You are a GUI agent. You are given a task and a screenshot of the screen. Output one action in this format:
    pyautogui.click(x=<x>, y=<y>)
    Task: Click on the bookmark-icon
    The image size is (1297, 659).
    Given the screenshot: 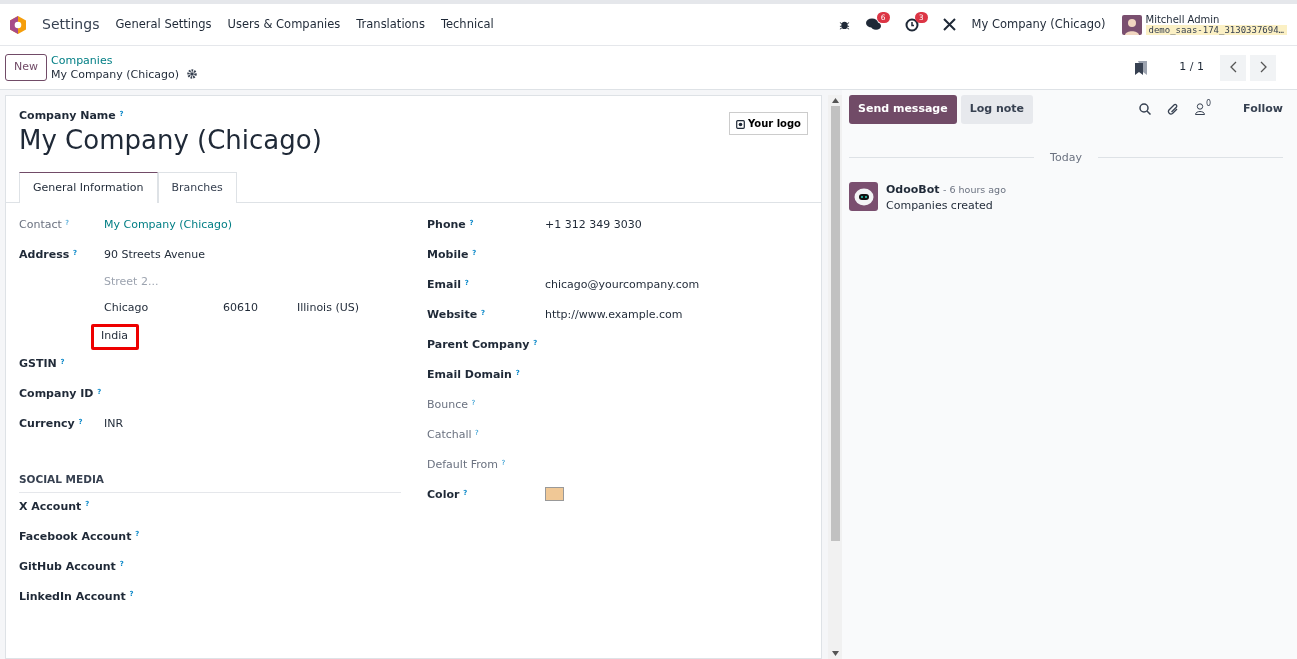 What is the action you would take?
    pyautogui.click(x=1141, y=67)
    